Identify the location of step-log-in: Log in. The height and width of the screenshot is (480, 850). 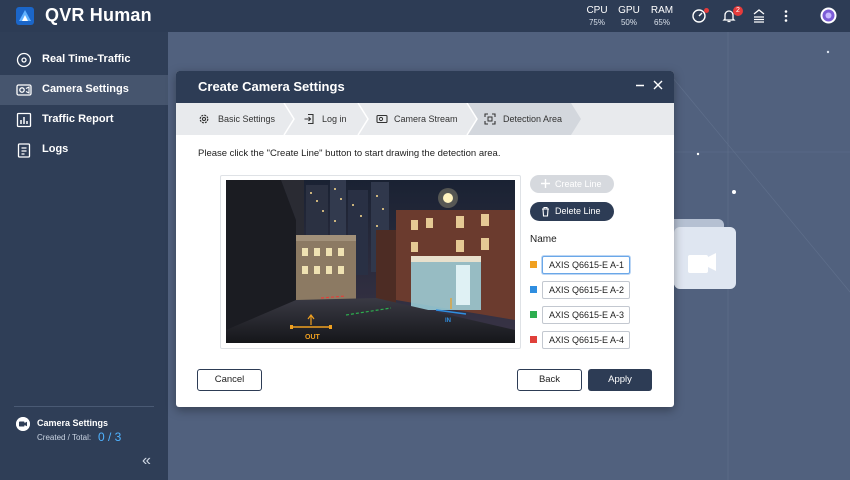
(324, 119).